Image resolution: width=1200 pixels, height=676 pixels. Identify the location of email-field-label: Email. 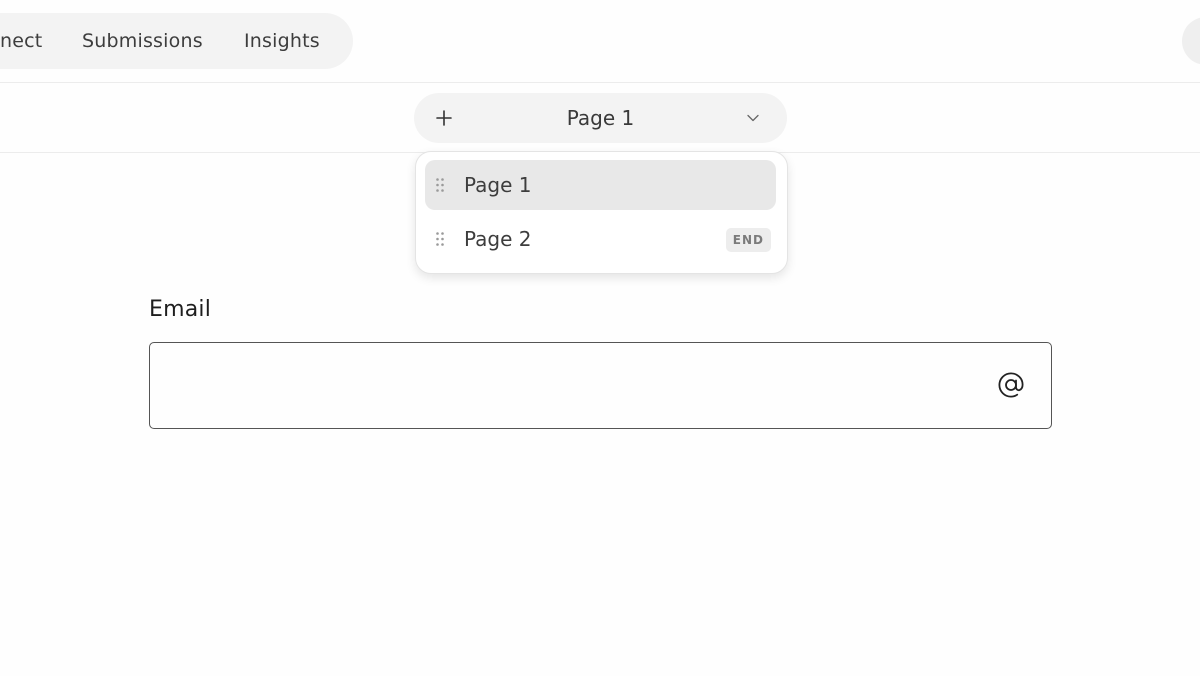
(180, 309).